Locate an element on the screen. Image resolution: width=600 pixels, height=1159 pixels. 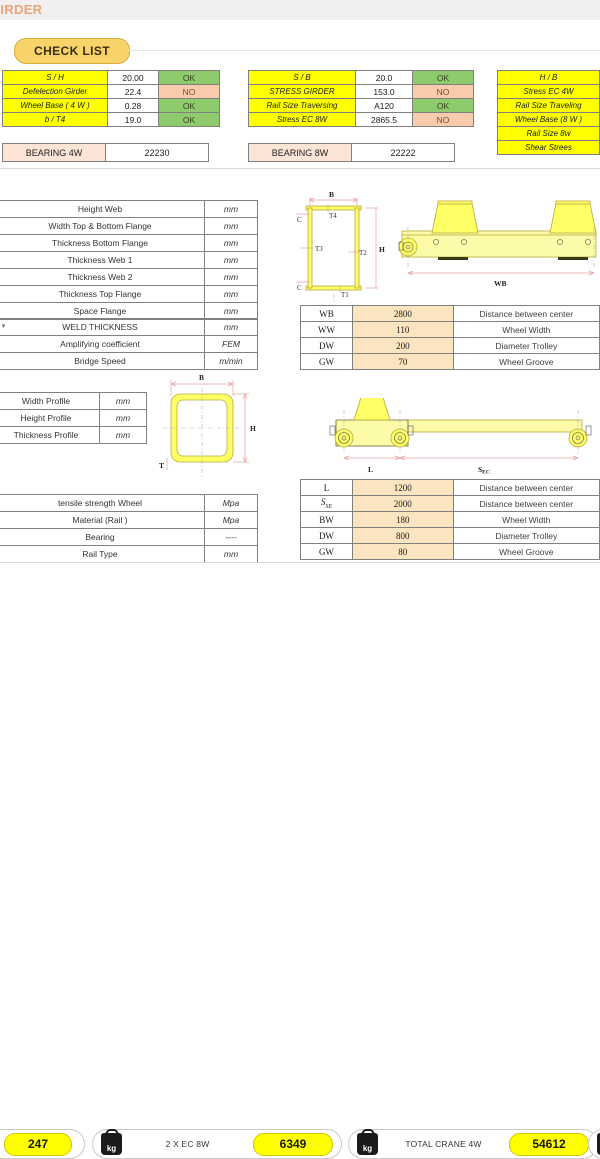
table-row: Thickness Web 2 mm is located at coordinates (129, 277).